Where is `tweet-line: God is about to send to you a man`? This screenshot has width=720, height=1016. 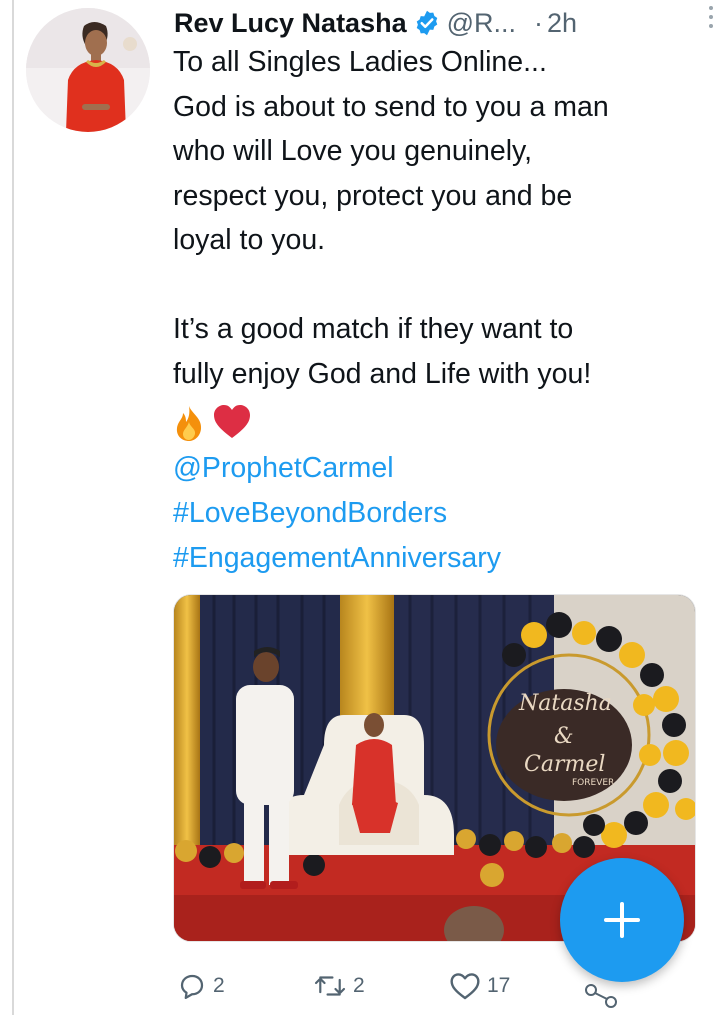 tweet-line: God is about to send to you a man is located at coordinates (391, 106).